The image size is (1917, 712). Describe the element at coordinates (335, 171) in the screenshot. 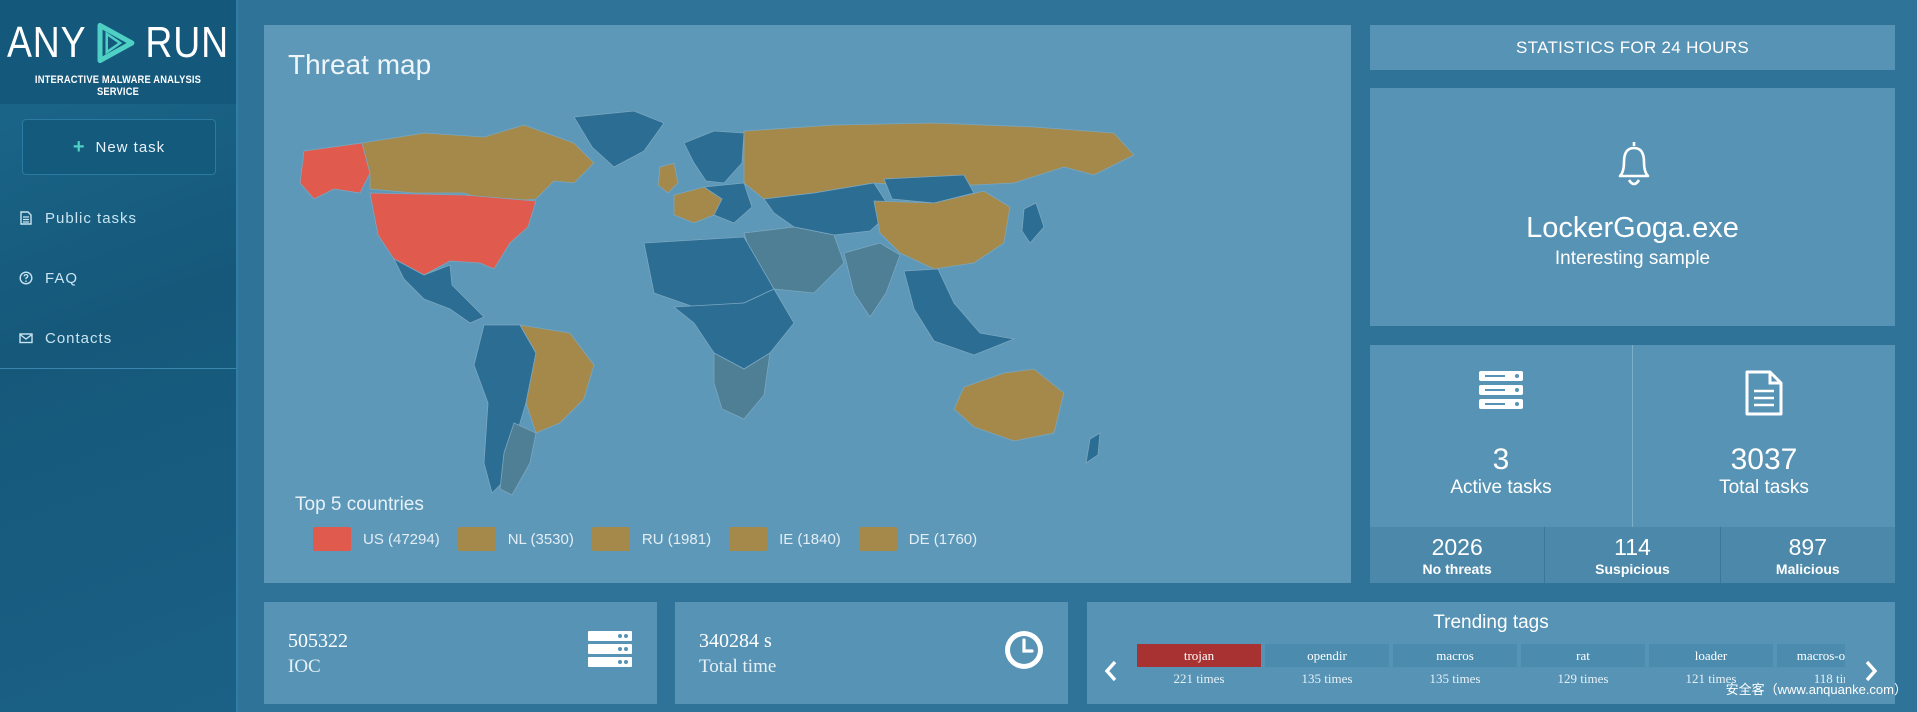

I see `region-alaska` at that location.